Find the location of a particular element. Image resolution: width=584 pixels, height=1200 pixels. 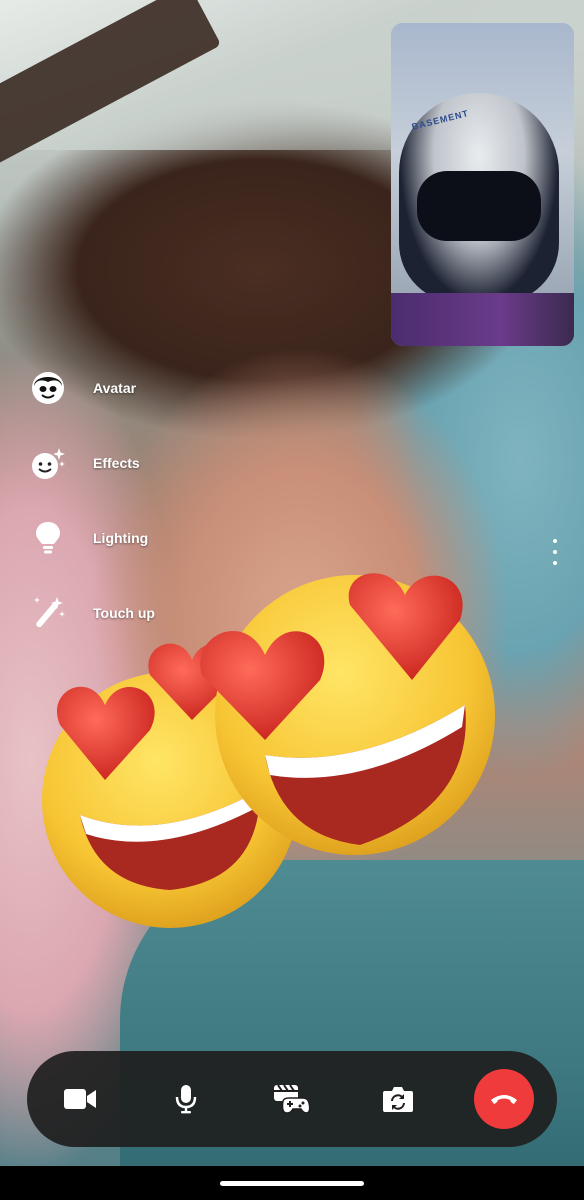

games-button is located at coordinates (292, 1099).